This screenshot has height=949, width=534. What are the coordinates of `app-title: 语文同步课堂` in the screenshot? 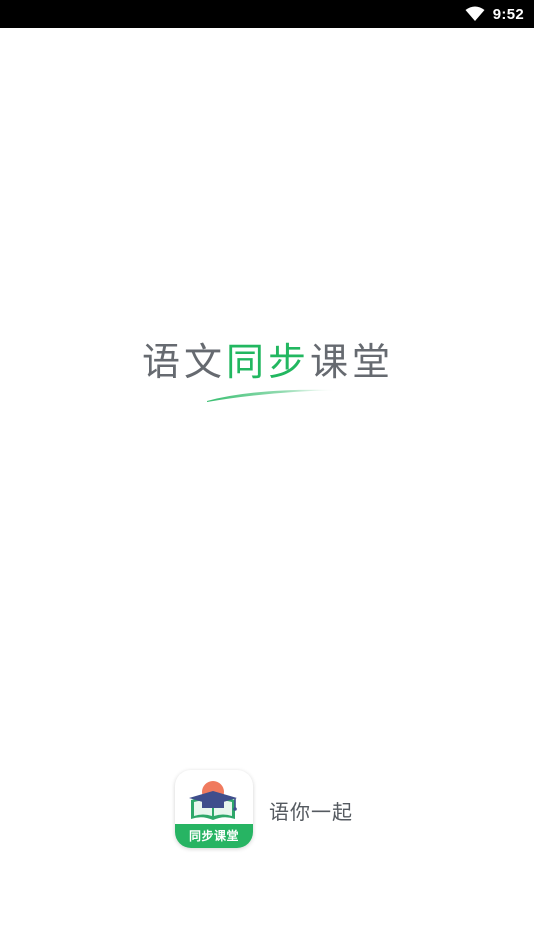 It's located at (272, 362).